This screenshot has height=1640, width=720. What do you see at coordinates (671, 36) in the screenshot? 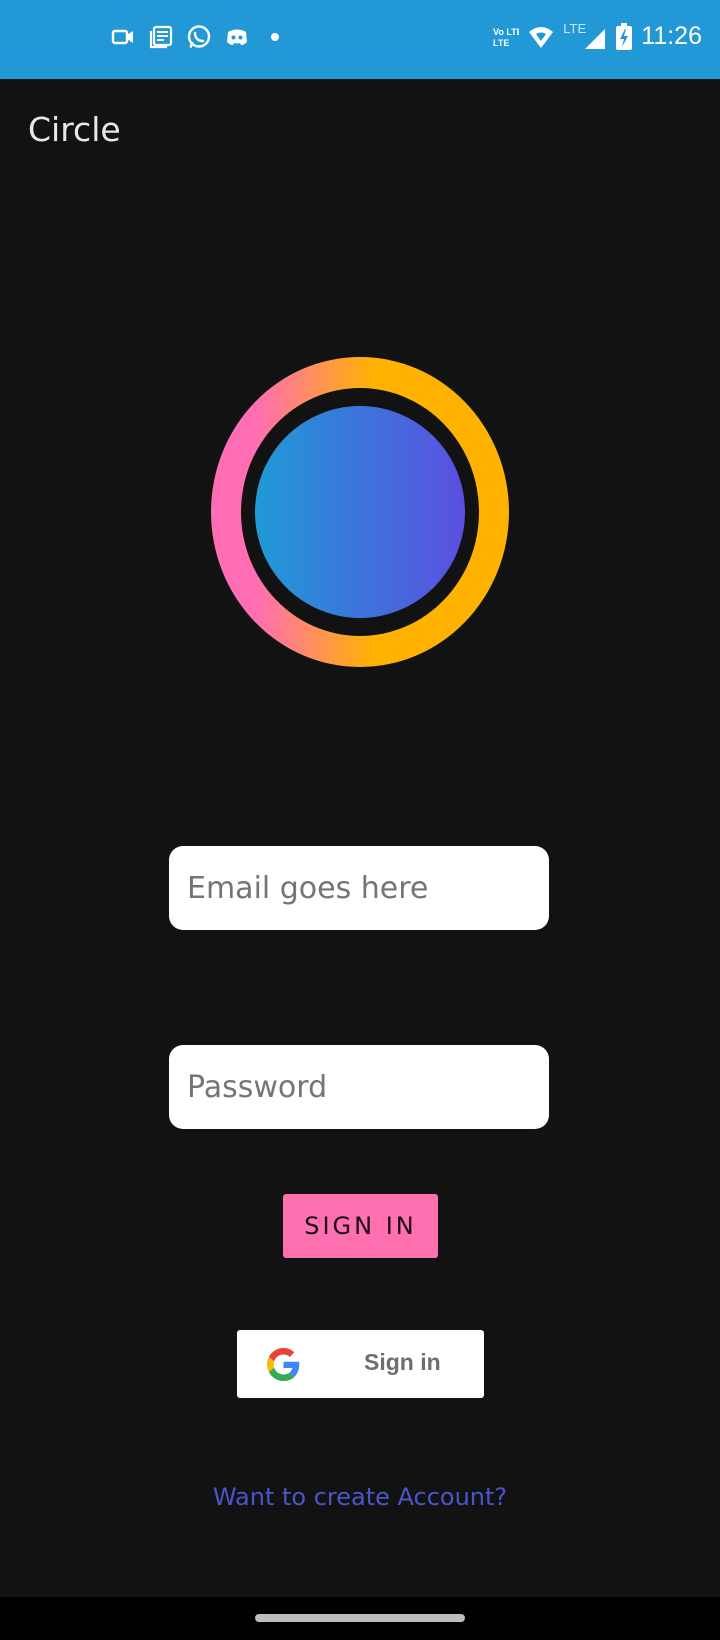
I see `clock: 11:26` at bounding box center [671, 36].